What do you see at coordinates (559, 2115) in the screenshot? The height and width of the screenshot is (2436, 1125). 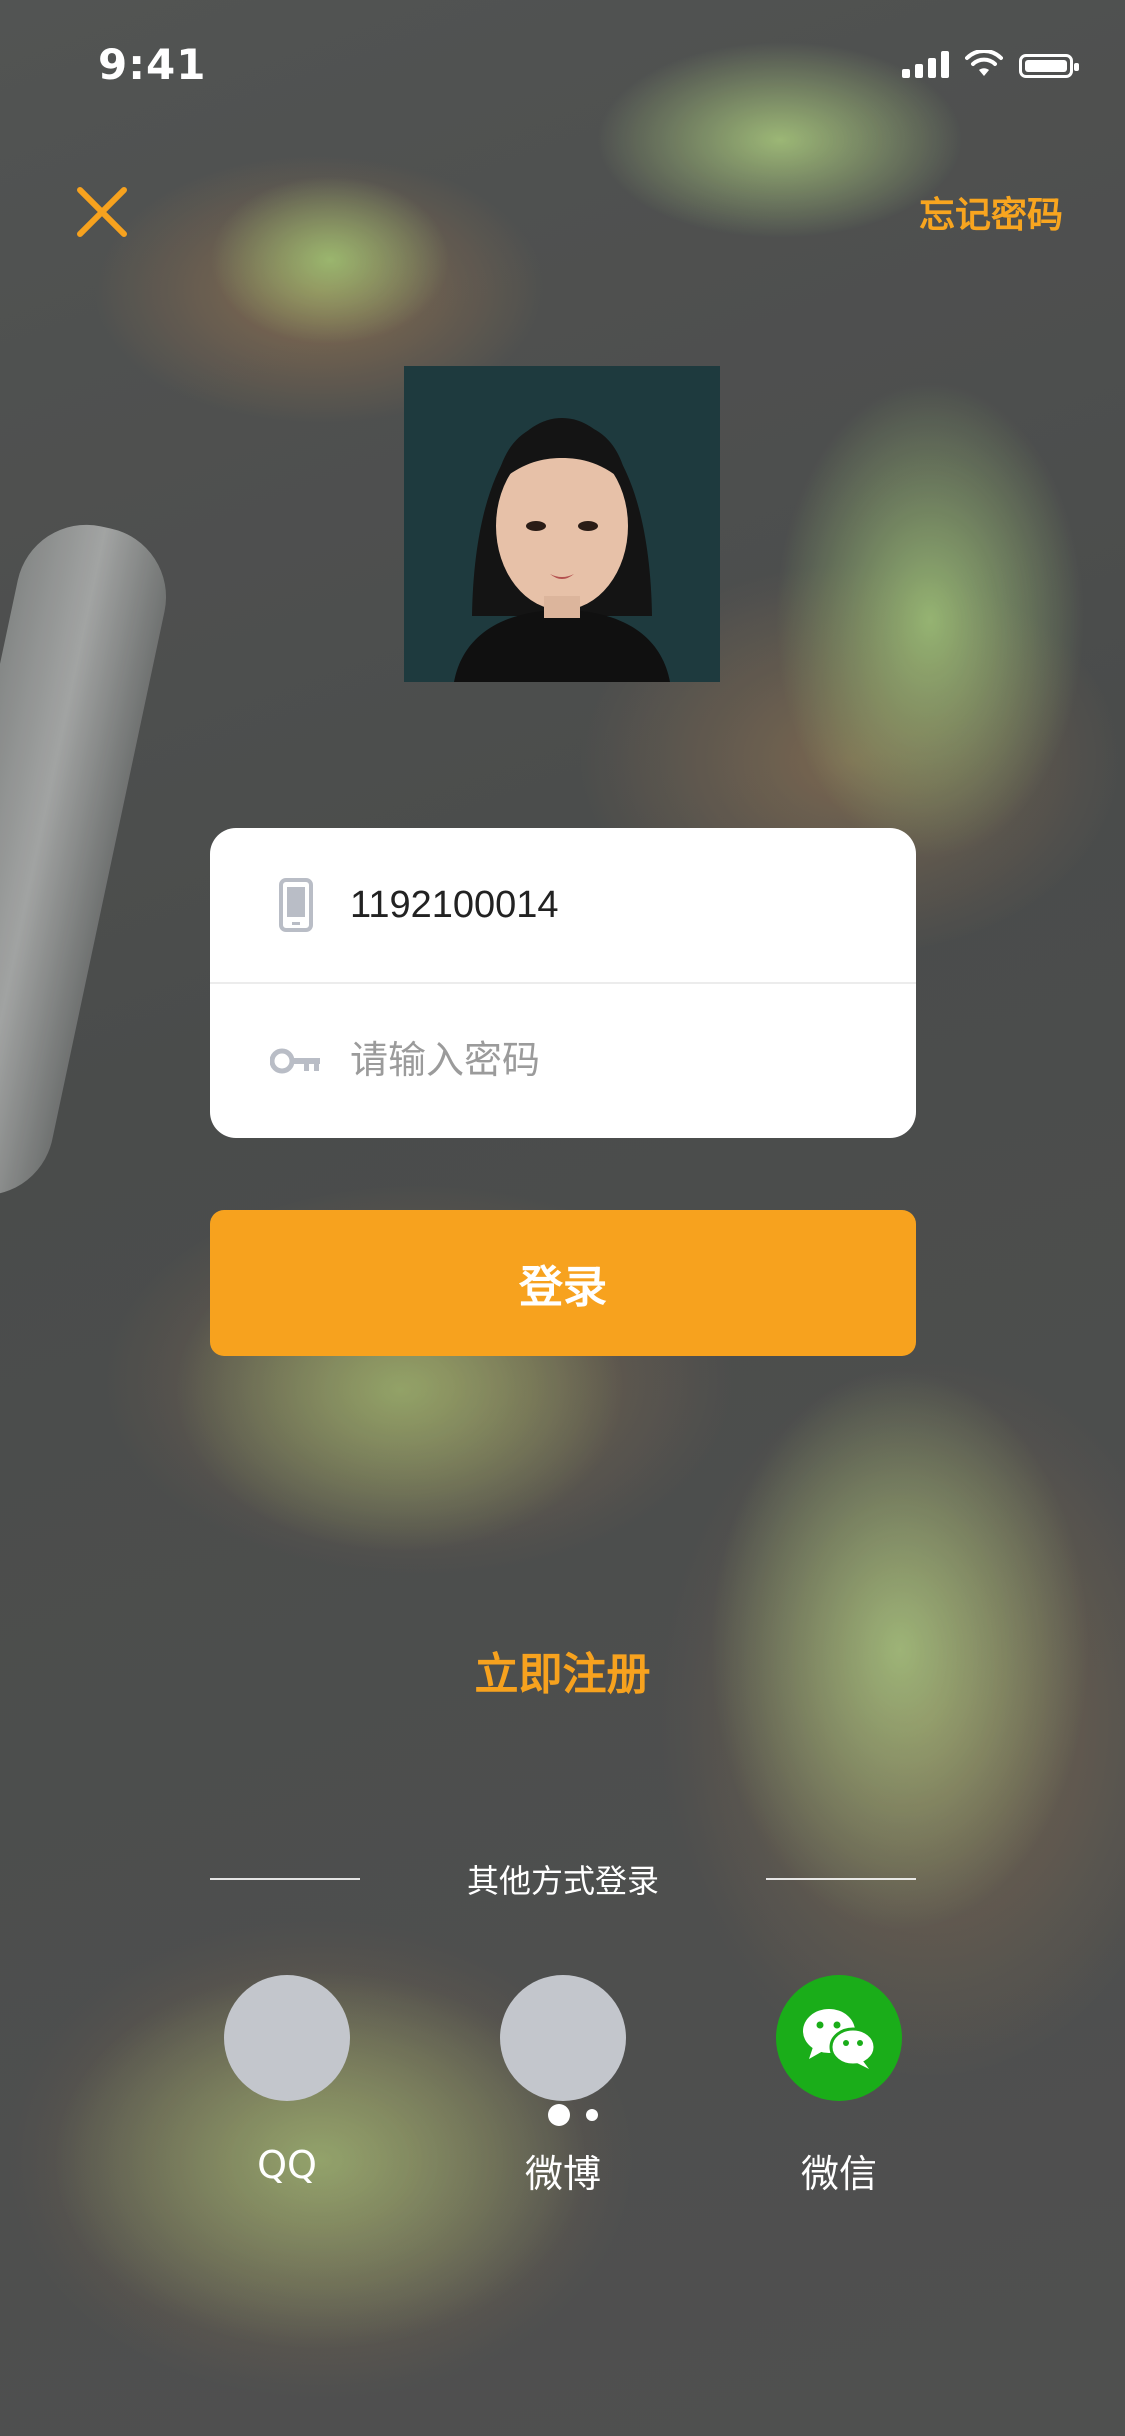 I see `page-dot-active` at bounding box center [559, 2115].